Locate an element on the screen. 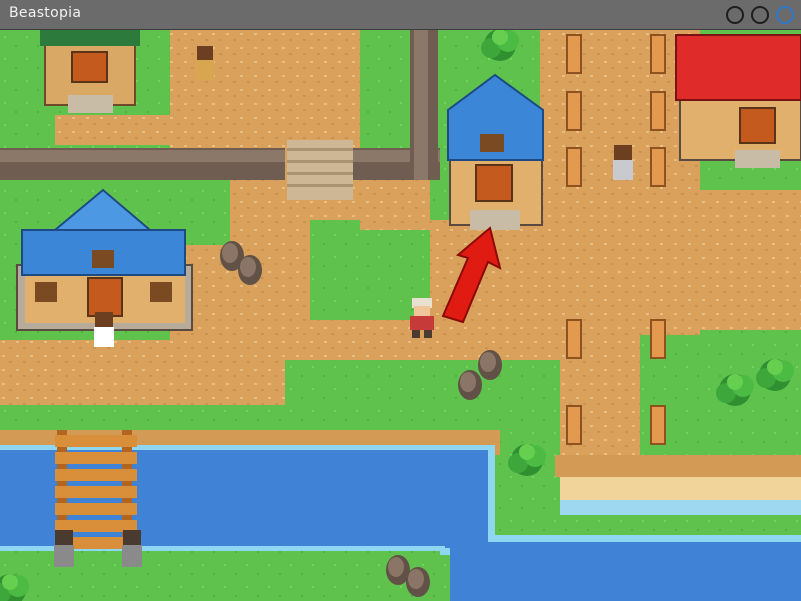 The image size is (801, 601). minimize-button is located at coordinates (735, 15).